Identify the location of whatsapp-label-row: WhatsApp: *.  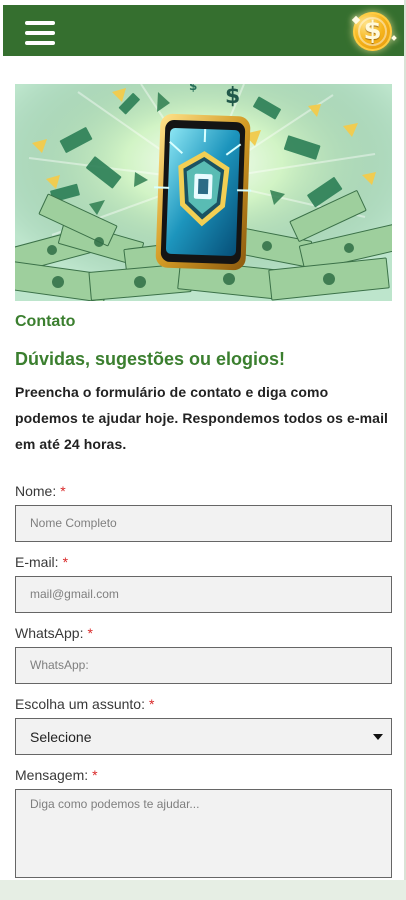
(203, 633).